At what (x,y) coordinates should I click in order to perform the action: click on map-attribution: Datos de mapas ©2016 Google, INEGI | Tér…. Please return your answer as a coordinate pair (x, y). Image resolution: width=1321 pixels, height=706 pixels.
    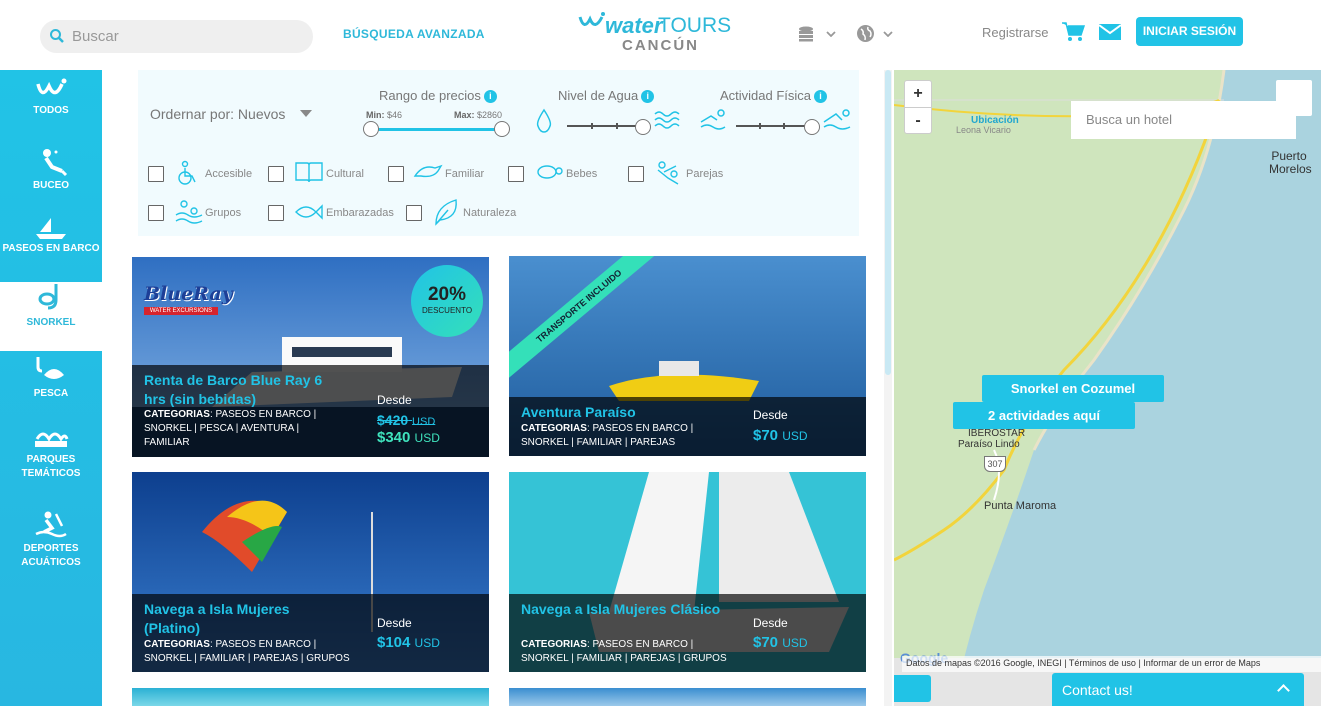
    Looking at the image, I should click on (1111, 664).